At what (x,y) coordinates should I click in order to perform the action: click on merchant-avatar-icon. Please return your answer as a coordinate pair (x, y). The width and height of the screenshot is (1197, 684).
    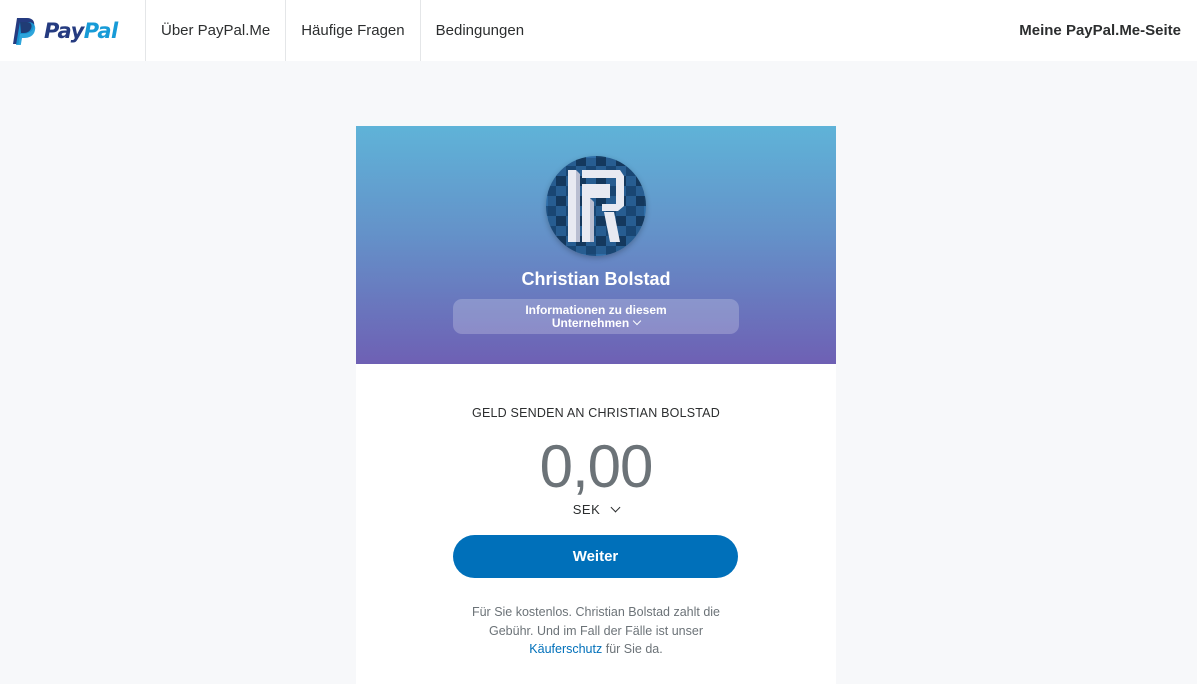
    Looking at the image, I should click on (596, 206).